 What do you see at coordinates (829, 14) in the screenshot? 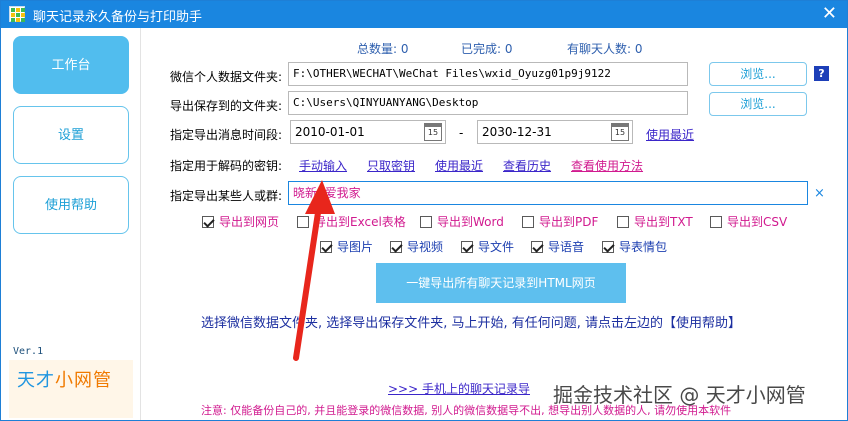
I see `close-icon: ✕` at bounding box center [829, 14].